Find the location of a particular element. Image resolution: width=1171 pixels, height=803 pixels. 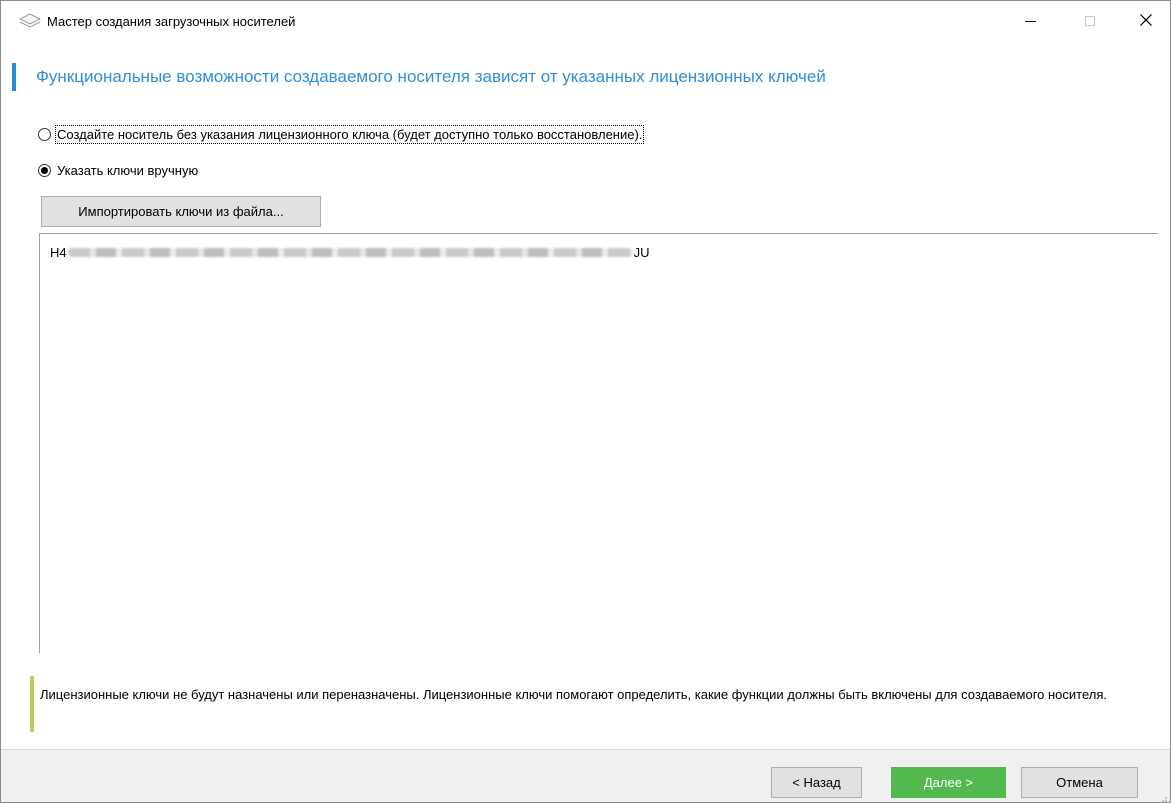

maximize-button is located at coordinates (1090, 21).